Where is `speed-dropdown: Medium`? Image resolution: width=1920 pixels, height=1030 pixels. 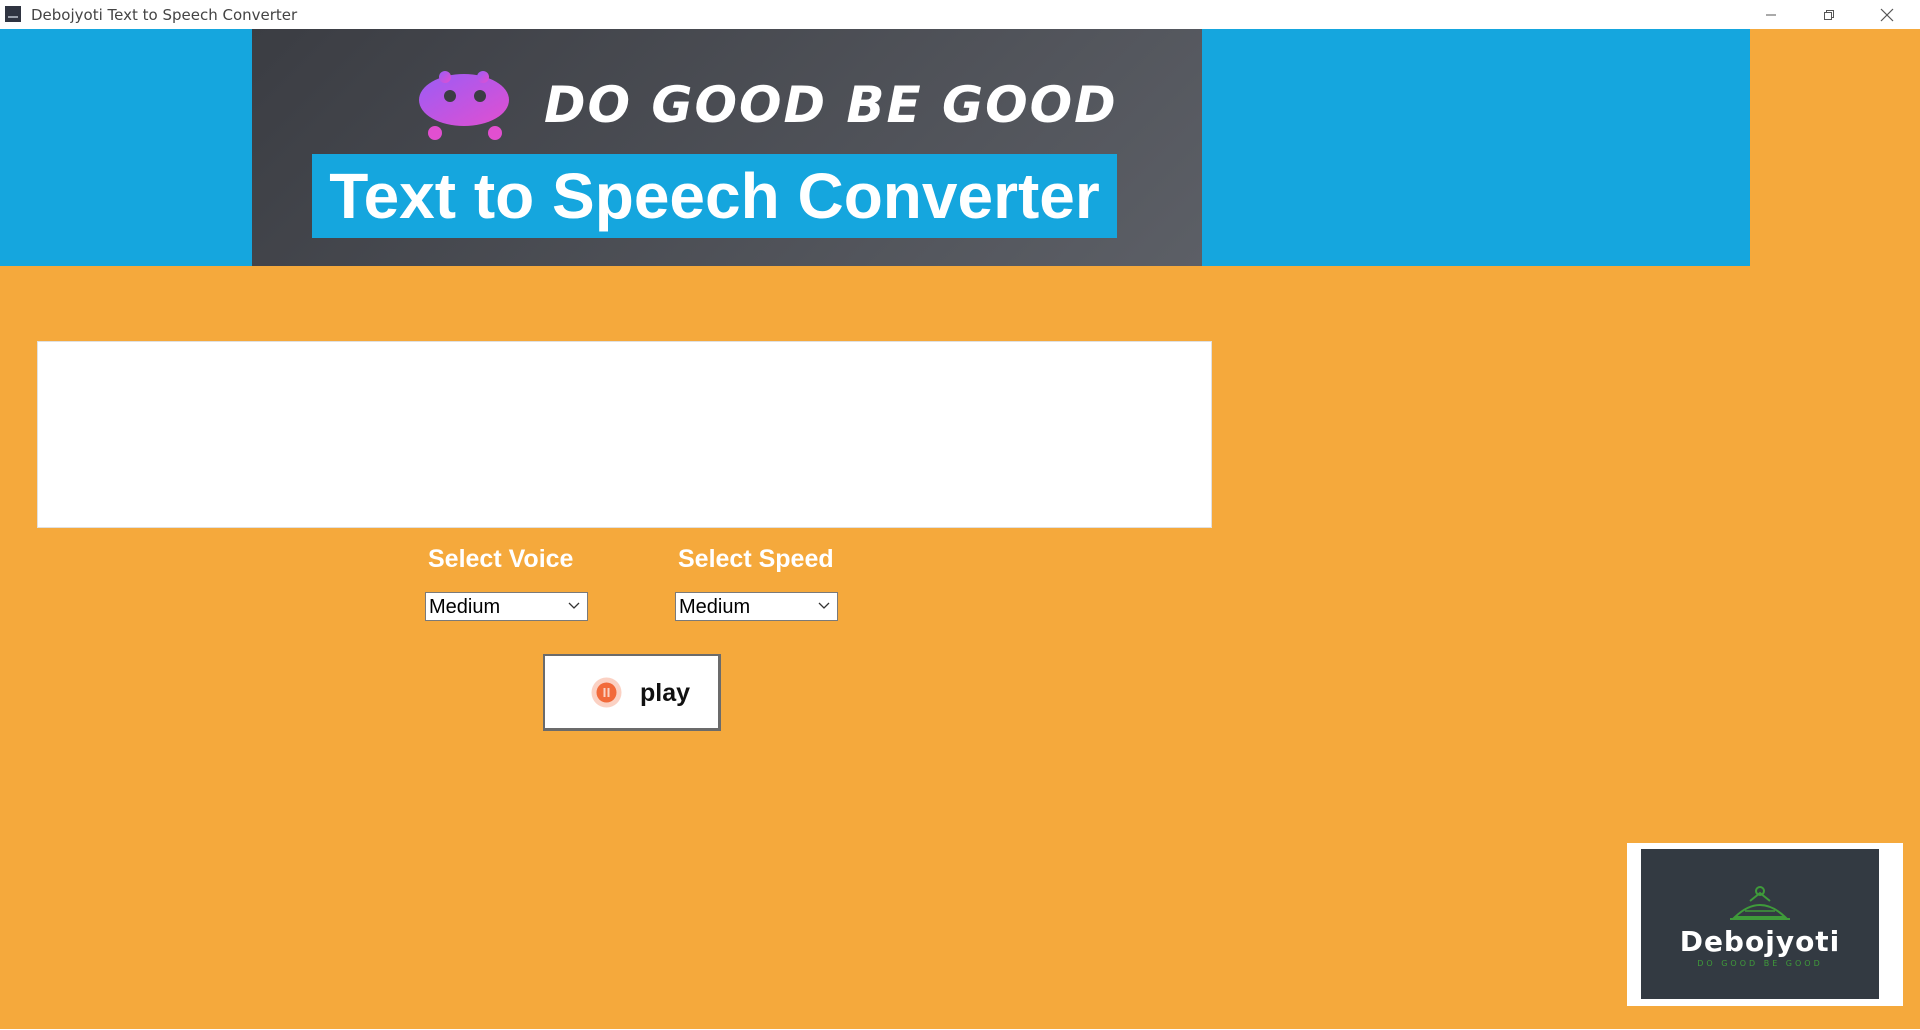 speed-dropdown: Medium is located at coordinates (756, 606).